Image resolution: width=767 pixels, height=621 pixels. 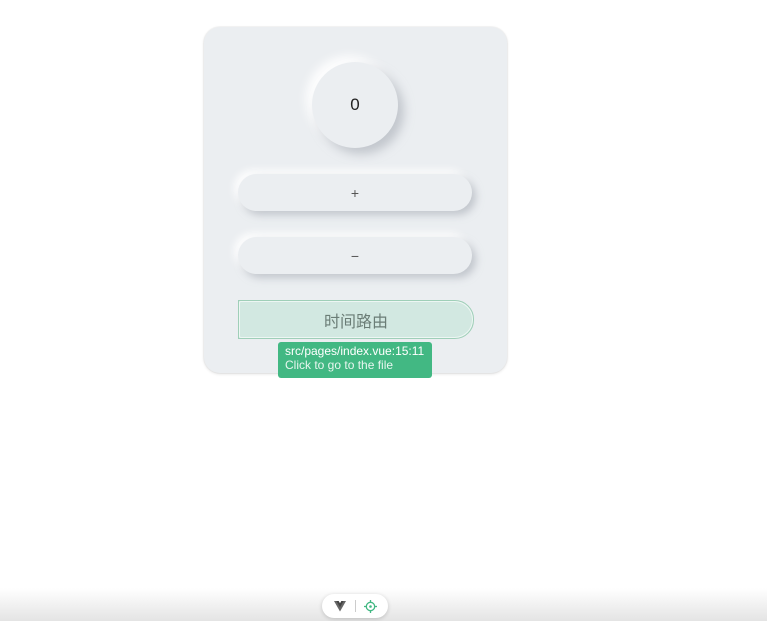 I want to click on decrement-label: −, so click(x=355, y=255).